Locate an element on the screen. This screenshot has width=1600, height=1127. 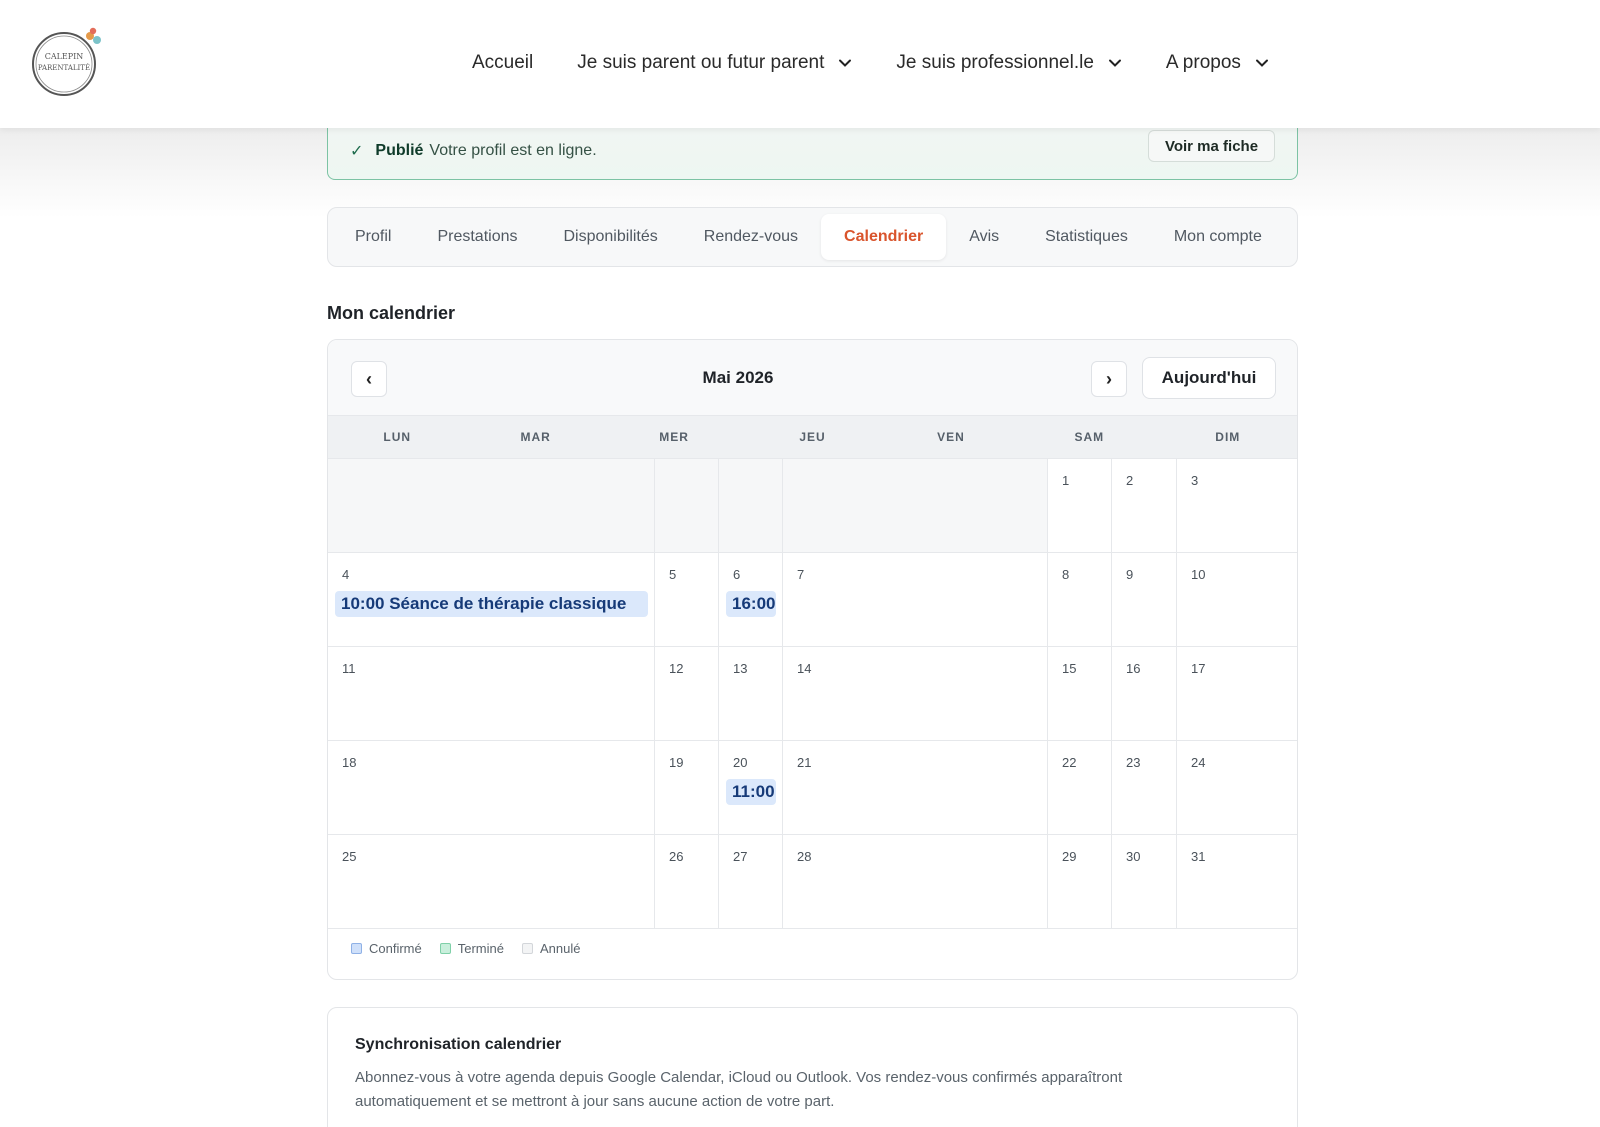
logo-line-2: PARENTALITÉ is located at coordinates (64, 67).